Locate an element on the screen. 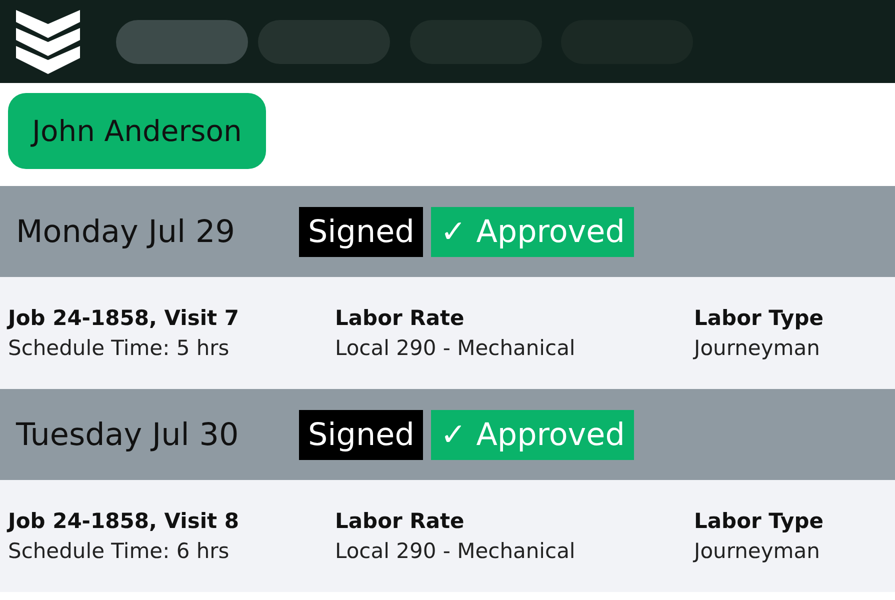  employee-button: John Anderson is located at coordinates (137, 131).